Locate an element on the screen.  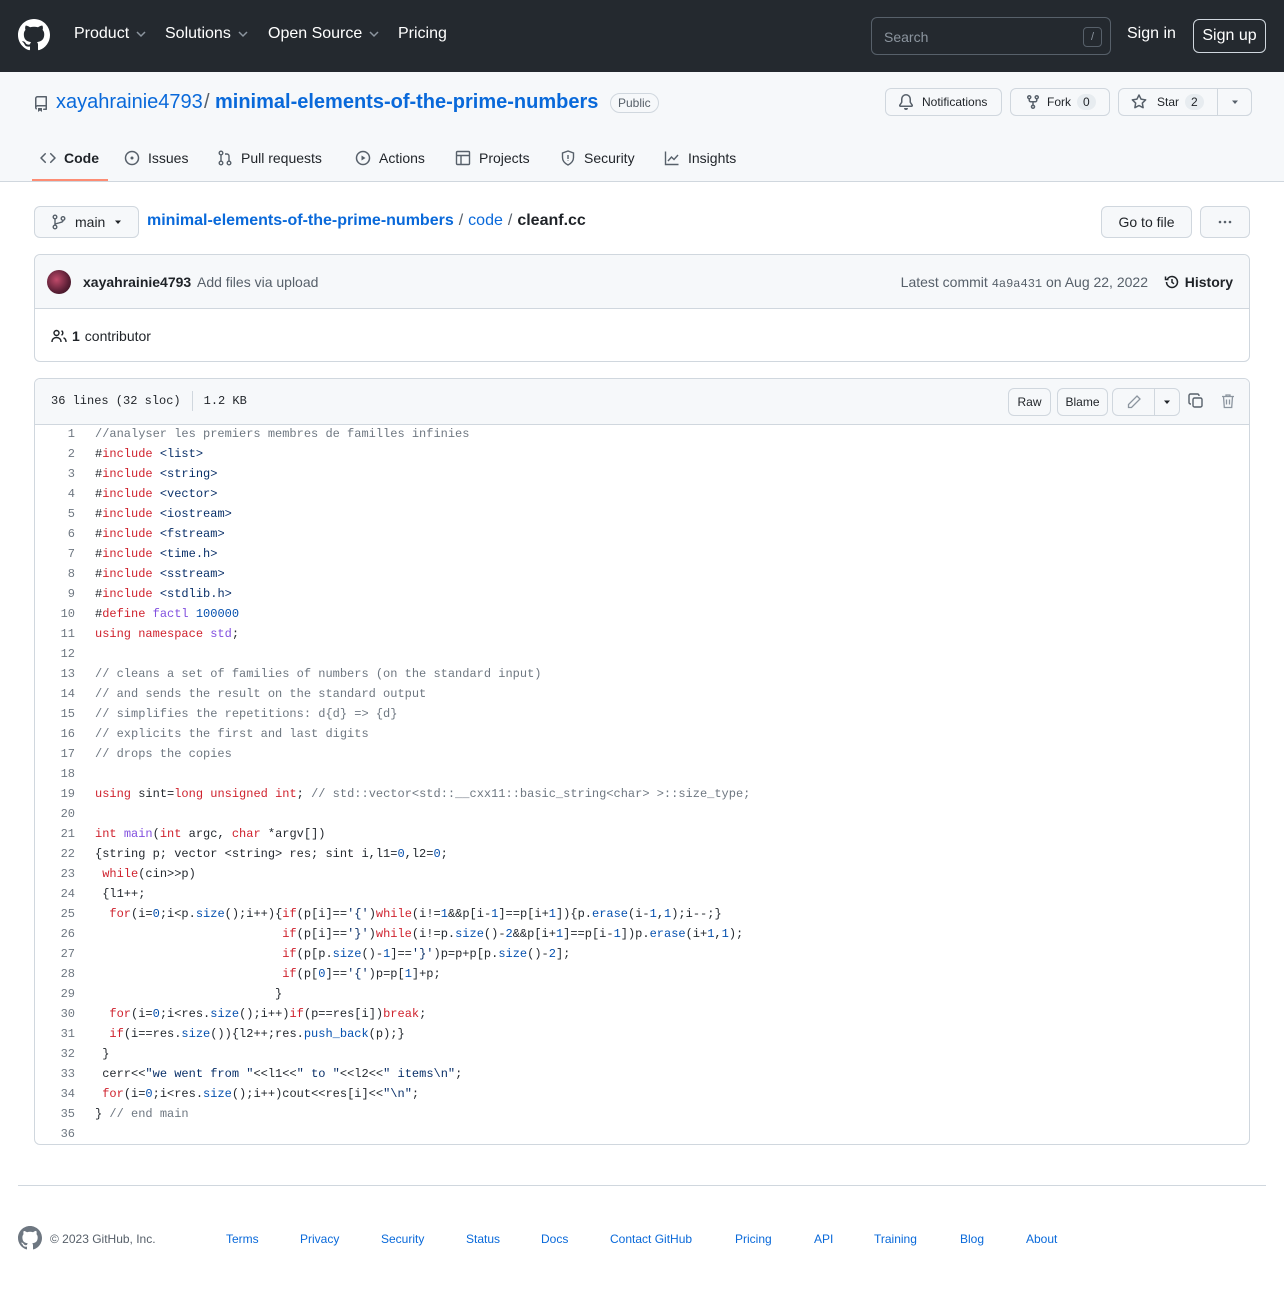
line-number: 20 is located at coordinates (60, 814).